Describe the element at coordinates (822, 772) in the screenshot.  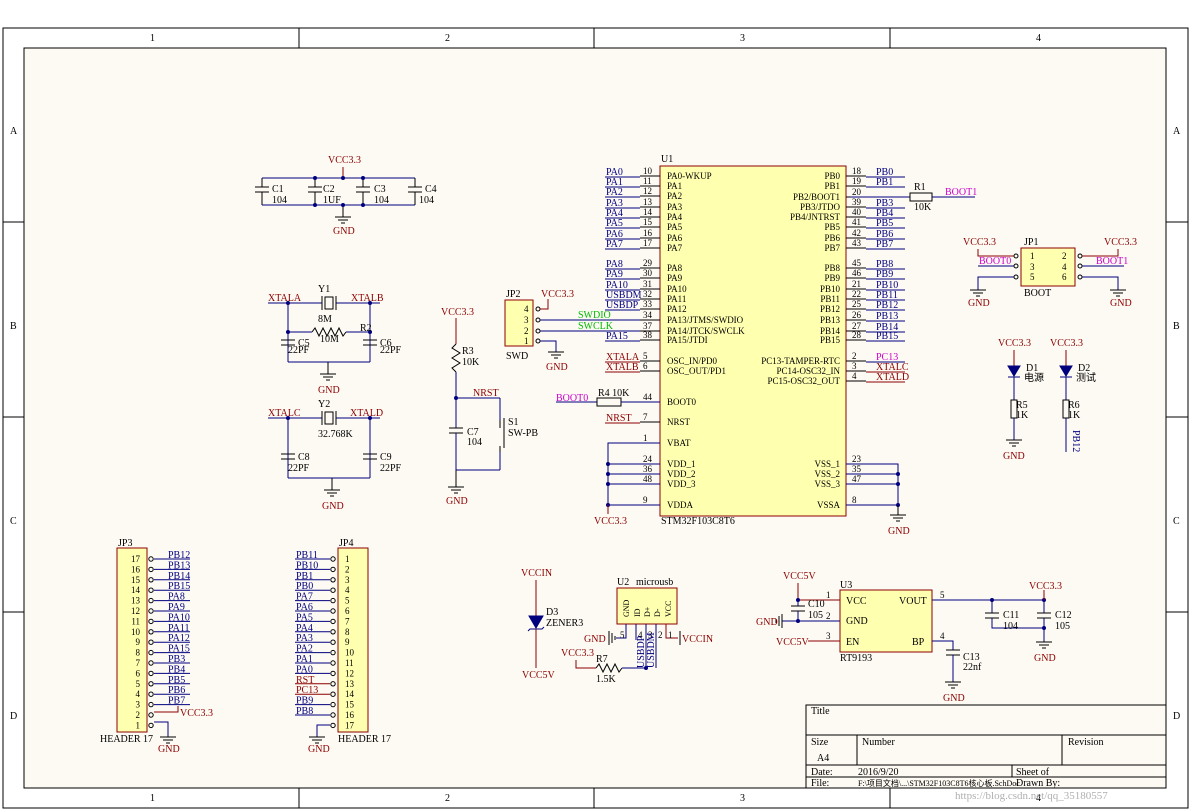
I see `date-label: Date:` at that location.